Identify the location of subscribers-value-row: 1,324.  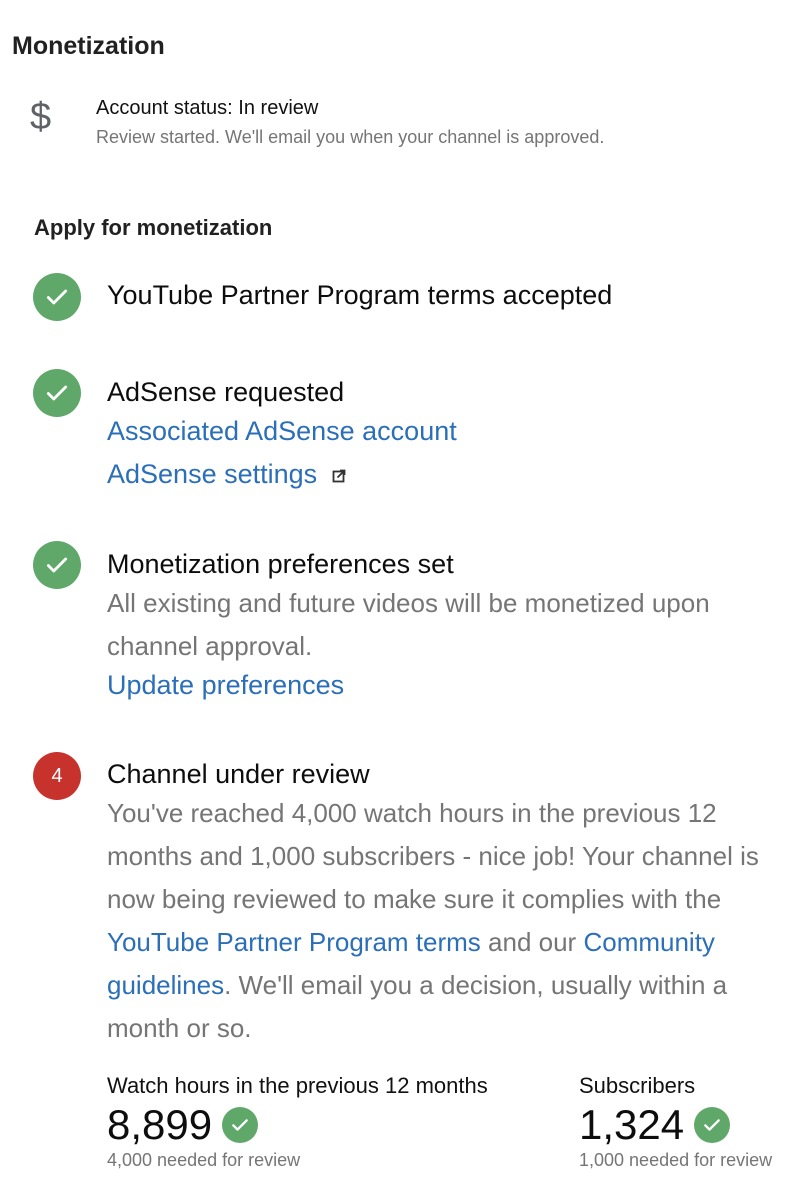
(655, 1124).